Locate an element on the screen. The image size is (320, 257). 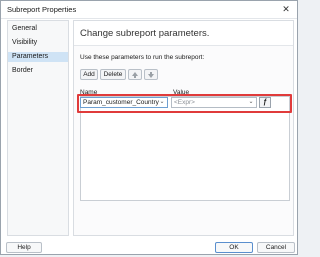
close-button: ✕ is located at coordinates (286, 9).